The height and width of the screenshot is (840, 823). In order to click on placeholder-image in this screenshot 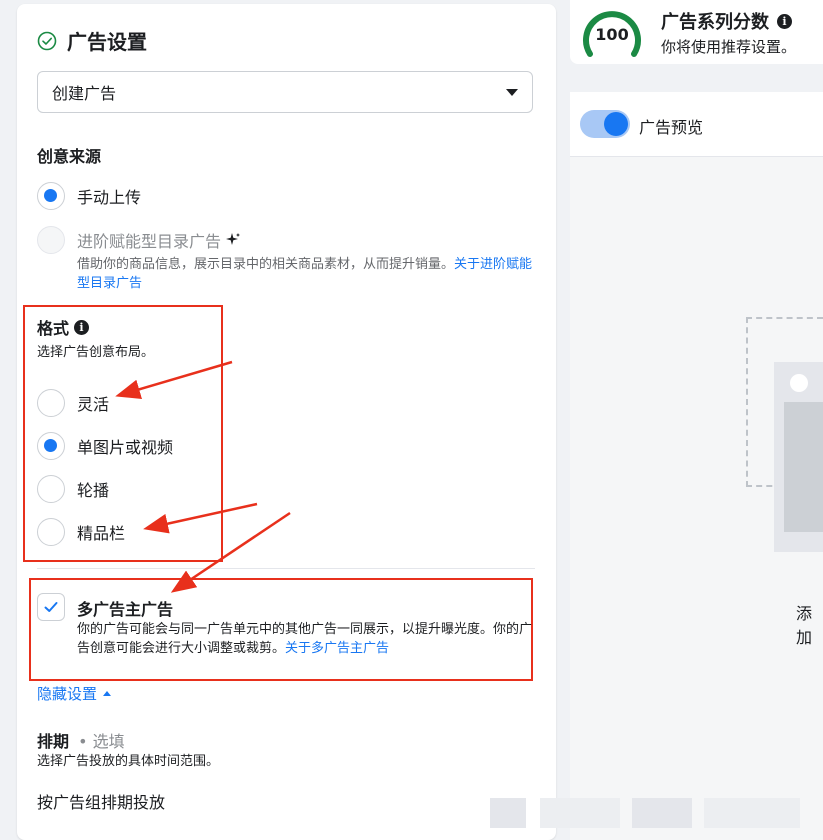, I will do `click(803, 467)`.